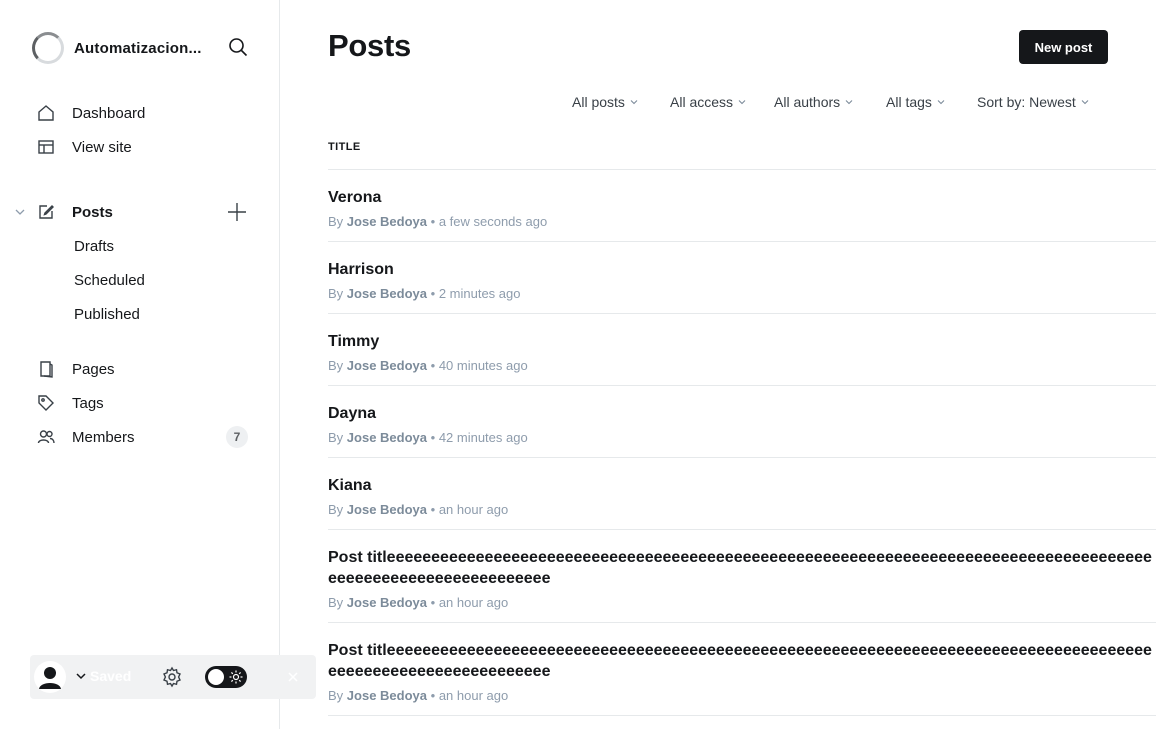  What do you see at coordinates (742, 278) in the screenshot?
I see `post-row: Harrison By Jose Bedoya • 2 minutes ago` at bounding box center [742, 278].